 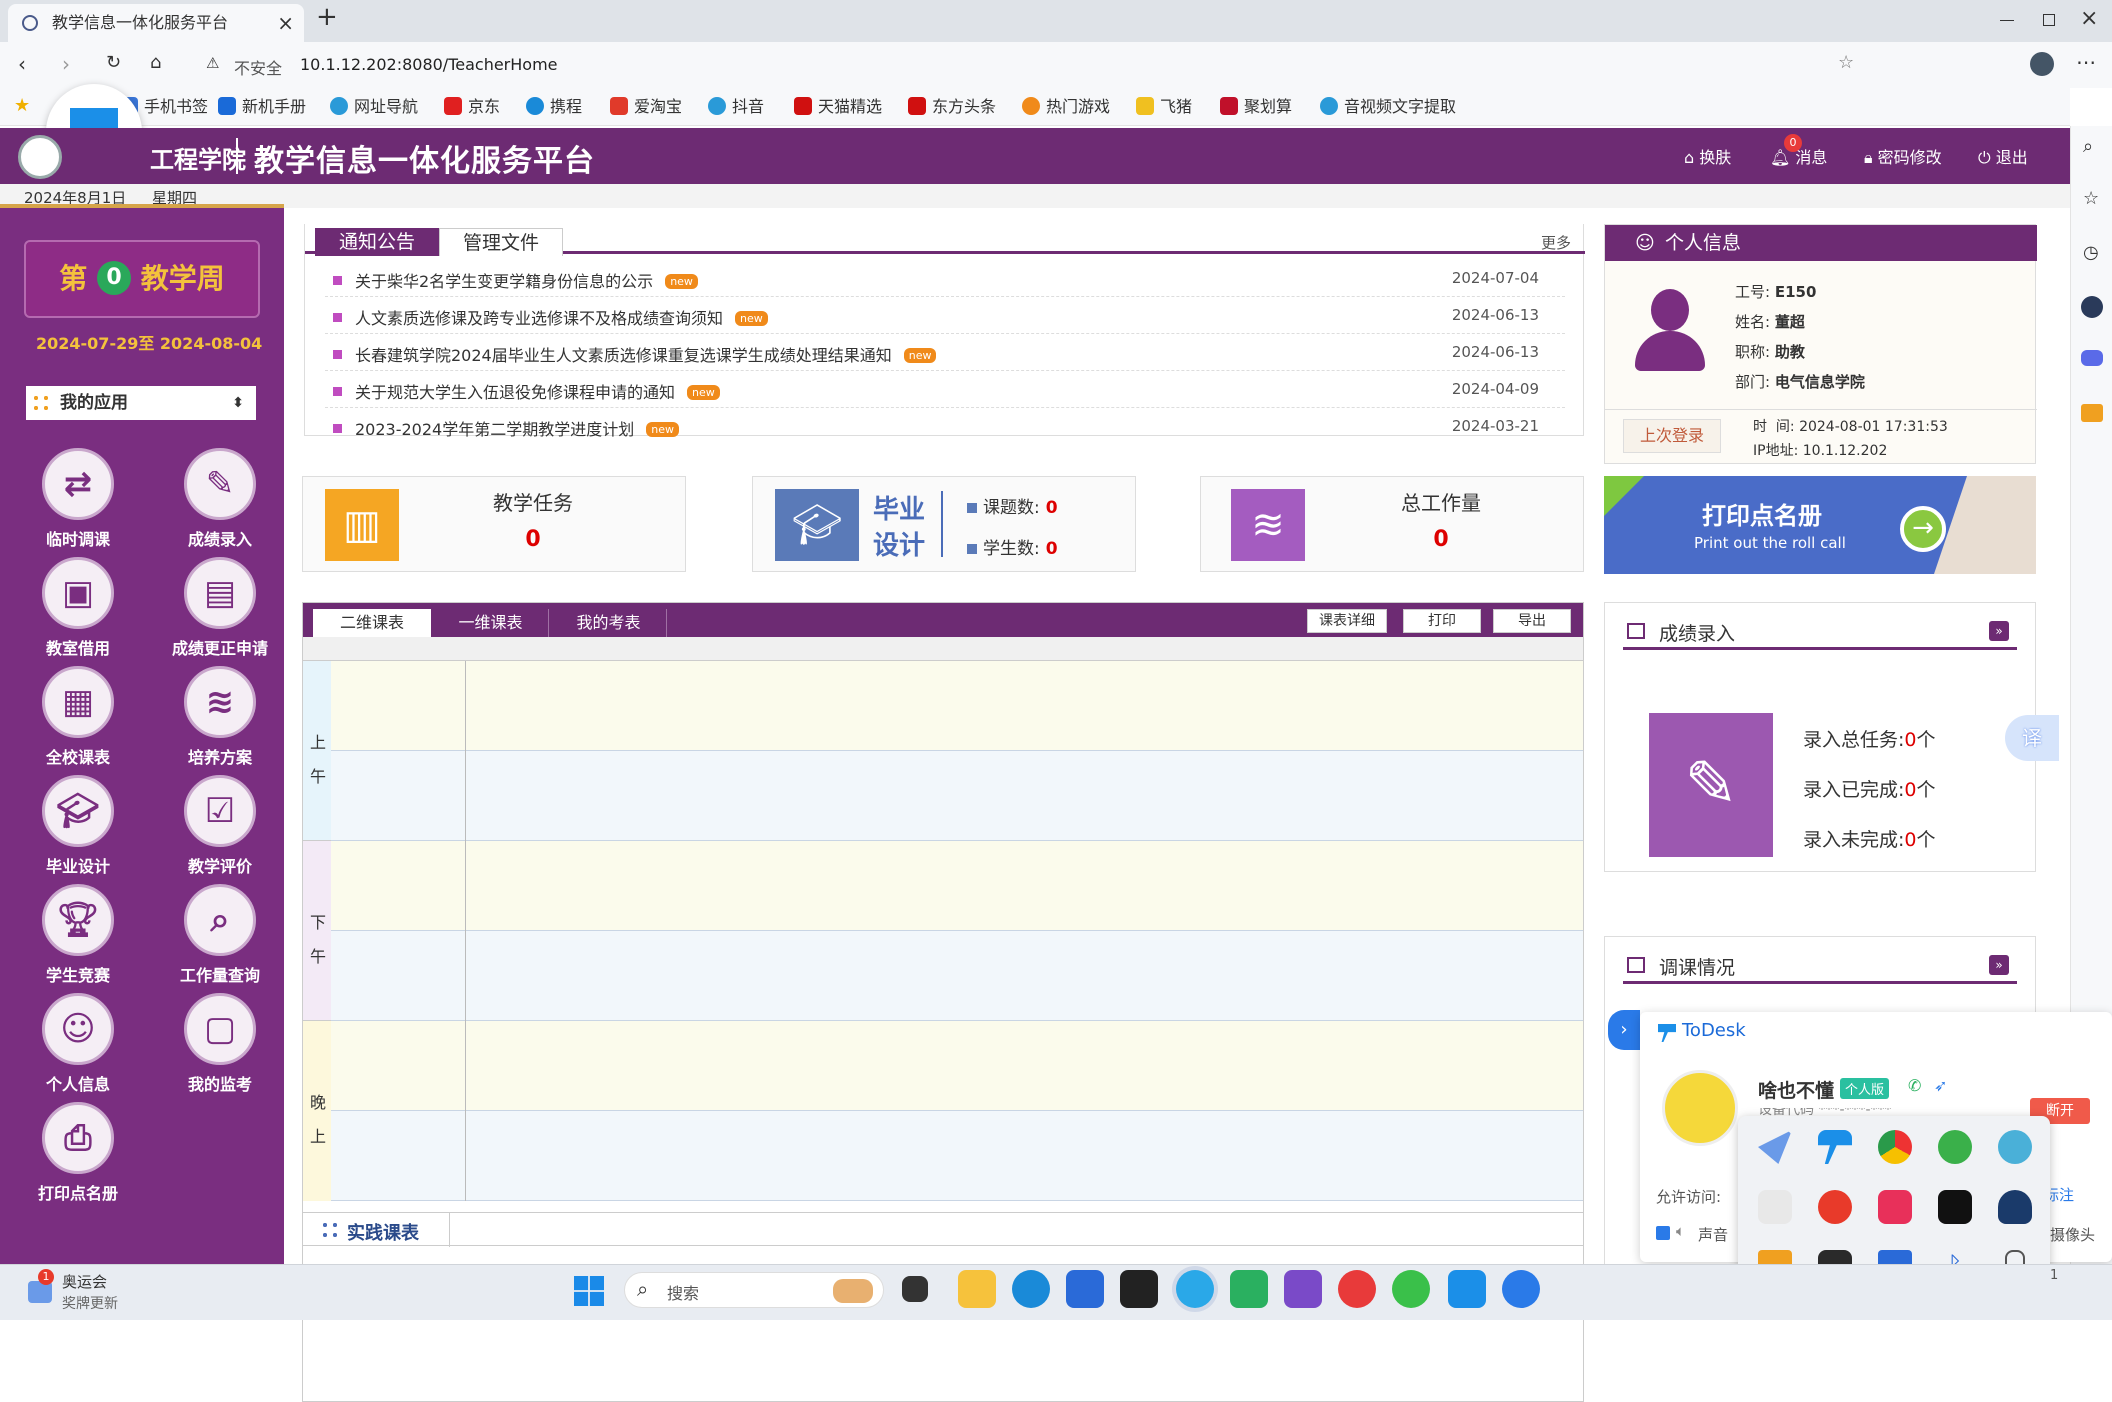 I want to click on music-icon, so click(x=1357, y=1289).